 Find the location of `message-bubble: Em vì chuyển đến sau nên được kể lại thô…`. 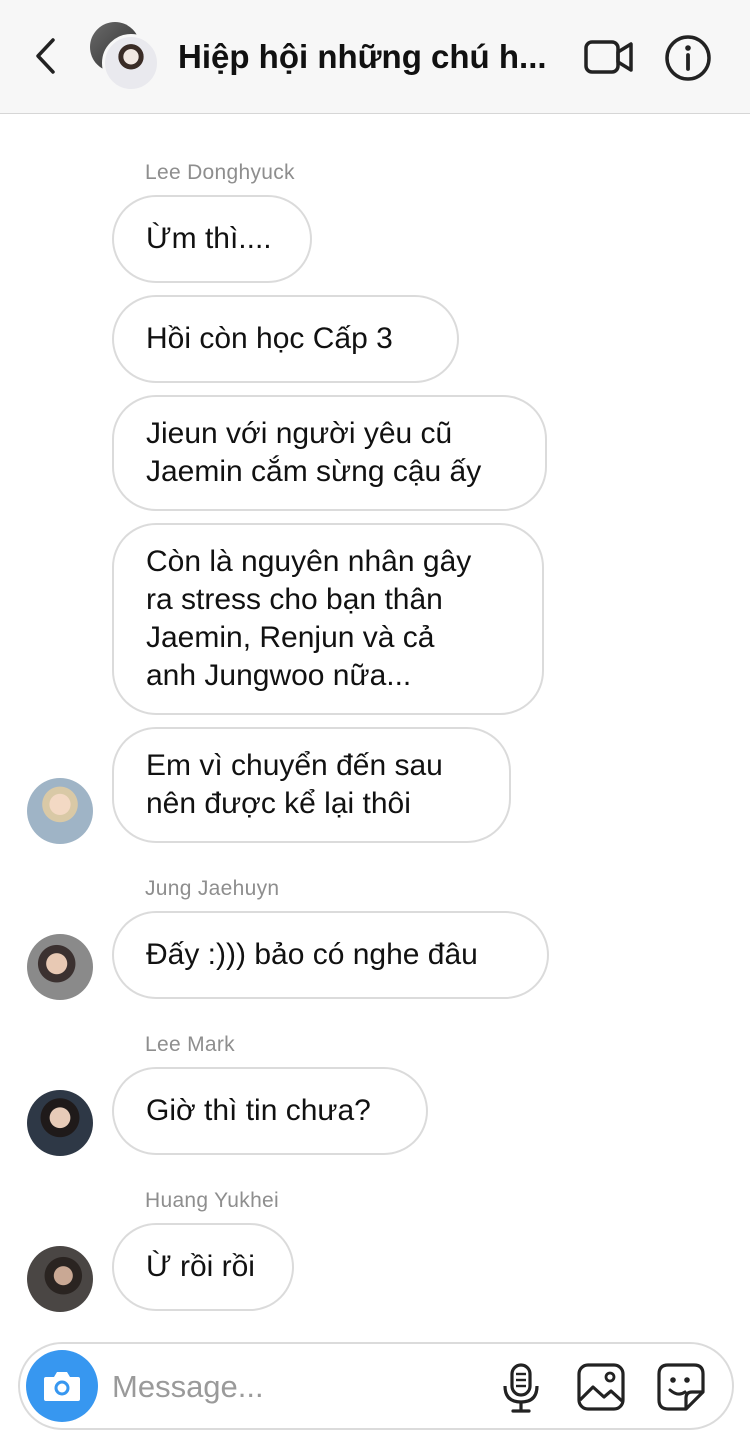

message-bubble: Em vì chuyển đến sau nên được kể lại thô… is located at coordinates (311, 785).